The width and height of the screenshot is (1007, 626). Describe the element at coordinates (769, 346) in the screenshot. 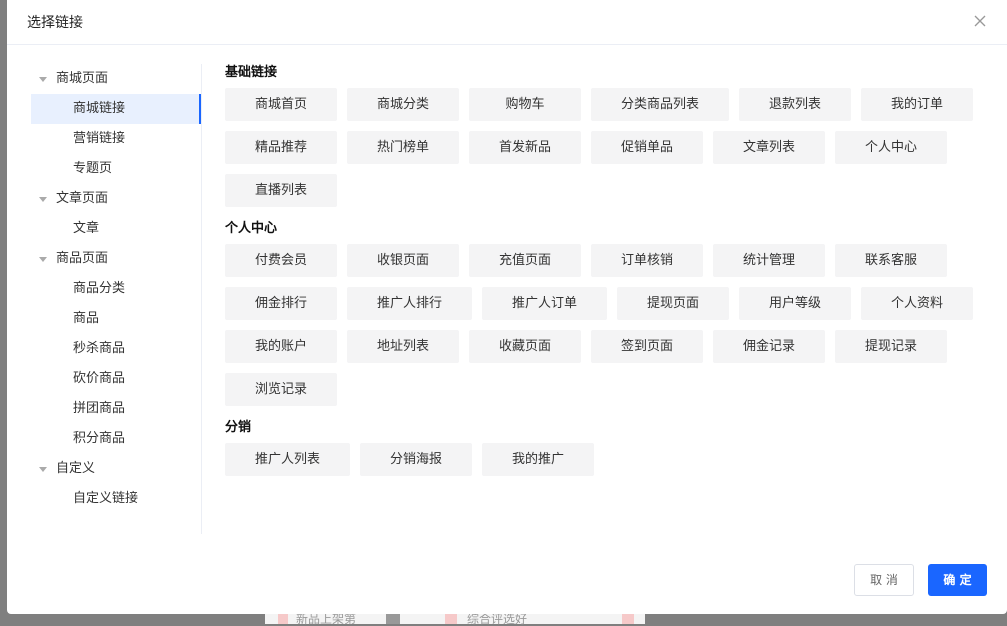

I see `link-button: 佣金记录` at that location.